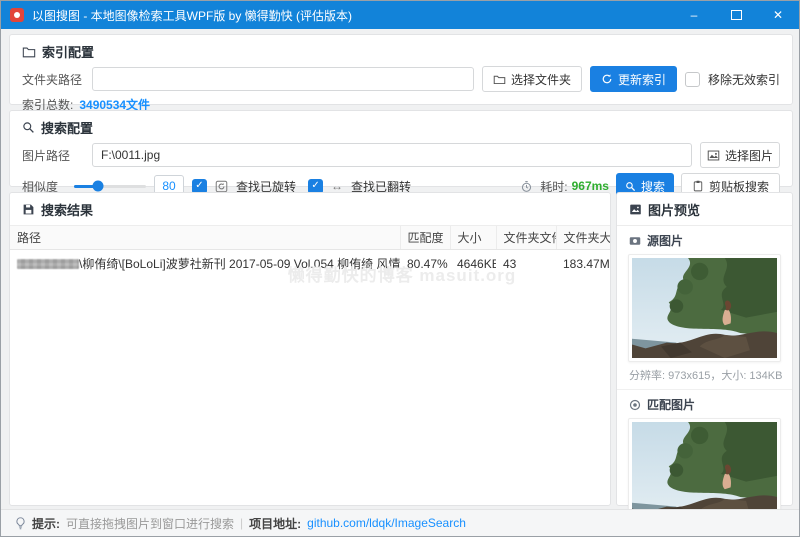  What do you see at coordinates (635, 209) in the screenshot?
I see `preview-icon` at bounding box center [635, 209].